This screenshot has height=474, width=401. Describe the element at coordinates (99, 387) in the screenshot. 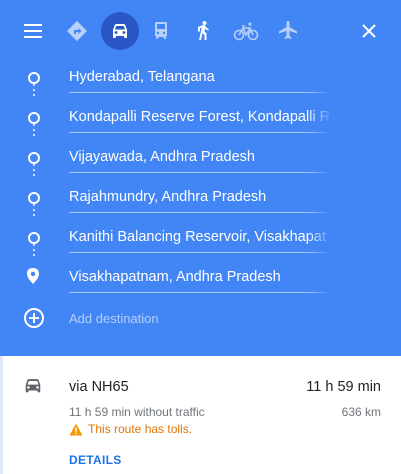

I see `route-via: via NH65` at that location.